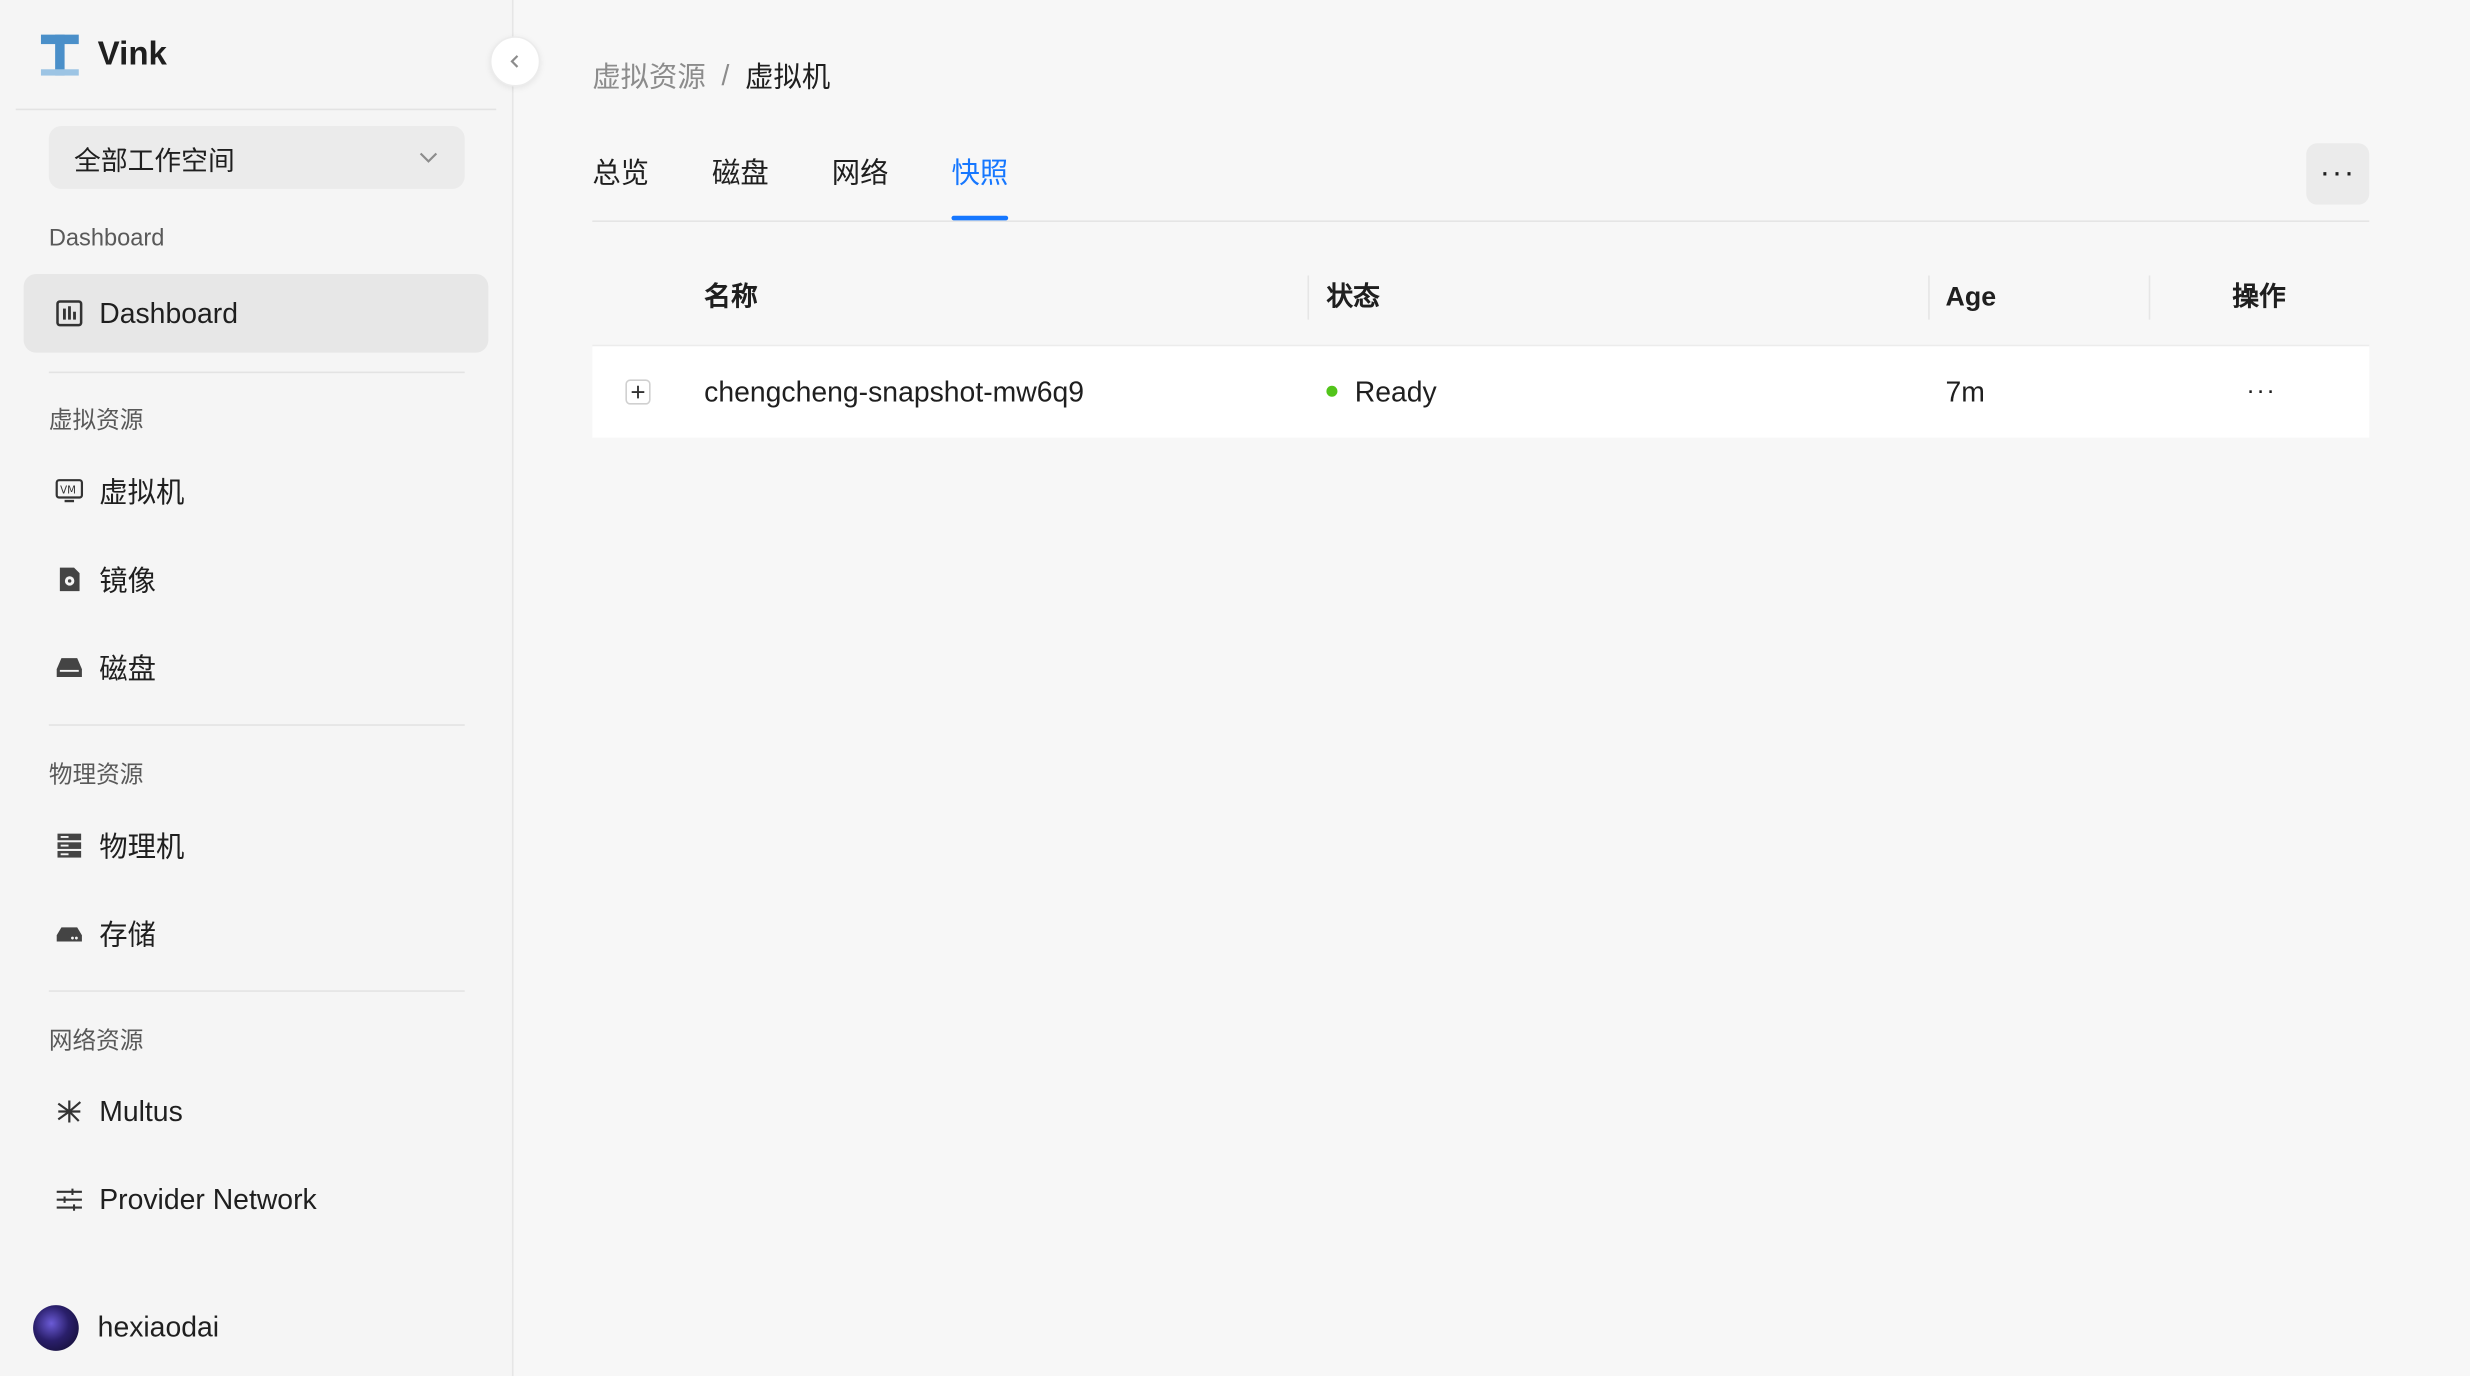 The image size is (2470, 1376). I want to click on more-actions-button: ···, so click(2338, 174).